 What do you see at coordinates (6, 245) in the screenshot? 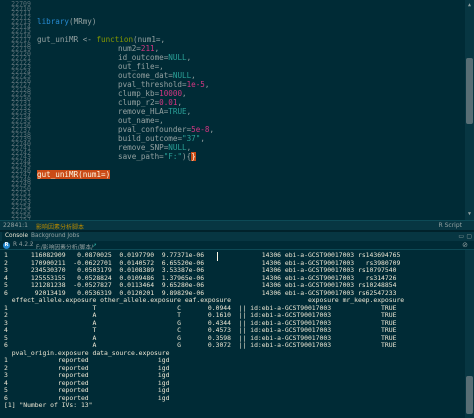
I see `r-logo-icon: R` at bounding box center [6, 245].